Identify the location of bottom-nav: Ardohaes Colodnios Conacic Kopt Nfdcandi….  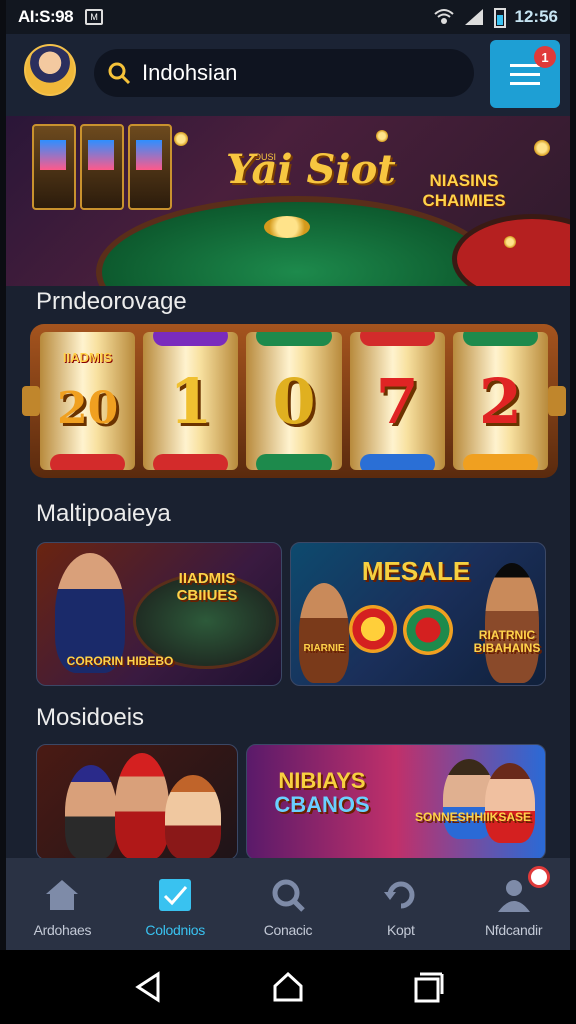
(288, 904).